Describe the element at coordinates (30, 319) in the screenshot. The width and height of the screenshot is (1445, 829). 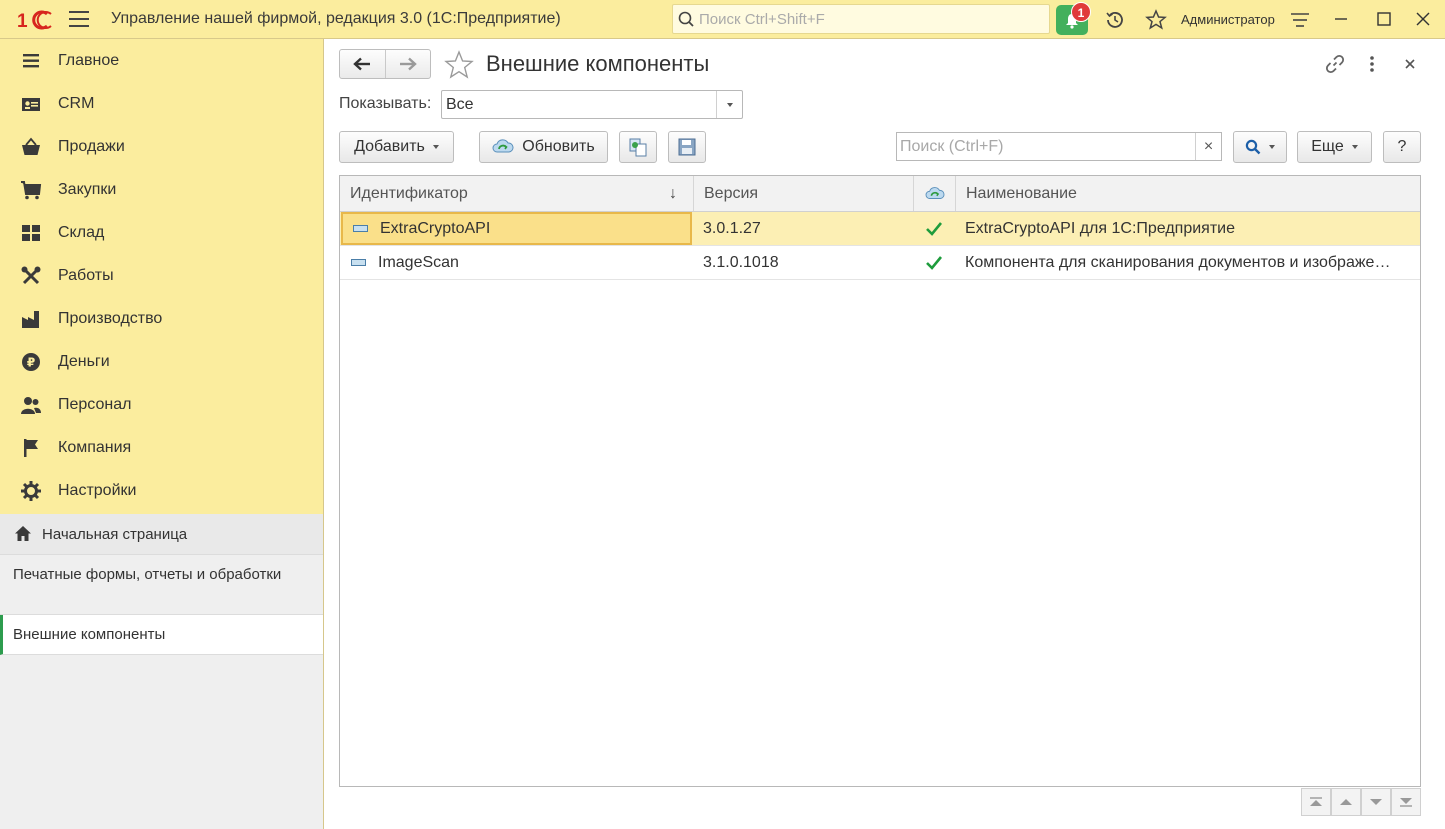
I see `factory-icon` at that location.